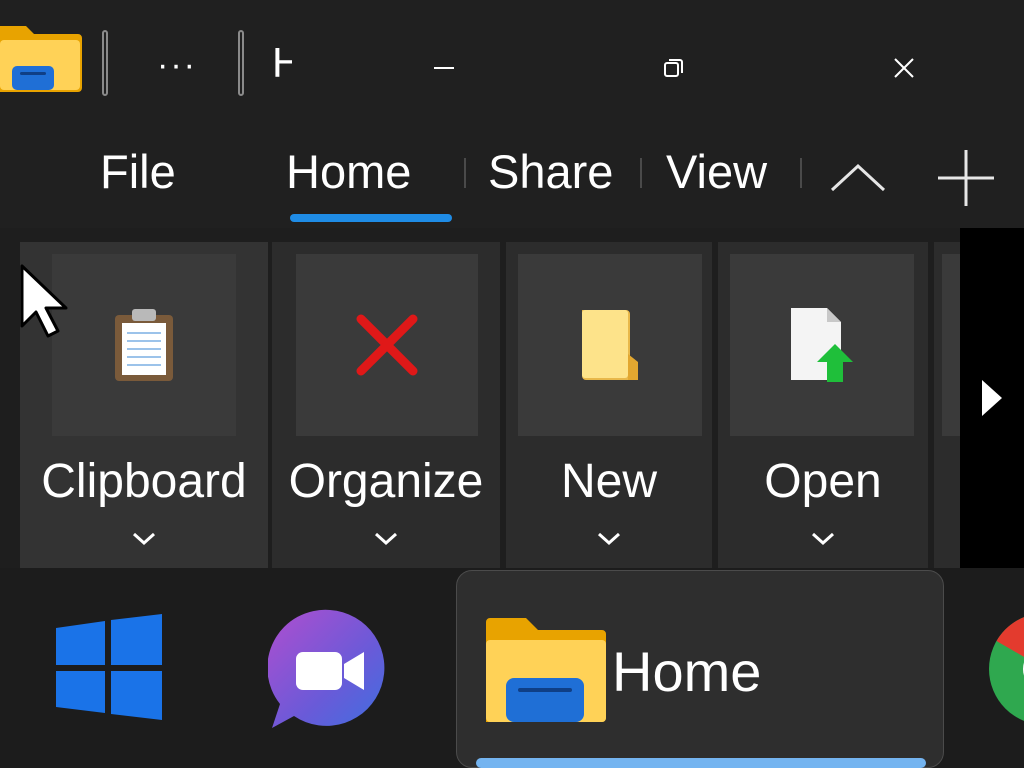 This screenshot has width=1024, height=768. What do you see at coordinates (701, 763) in the screenshot?
I see `active-app-indicator` at bounding box center [701, 763].